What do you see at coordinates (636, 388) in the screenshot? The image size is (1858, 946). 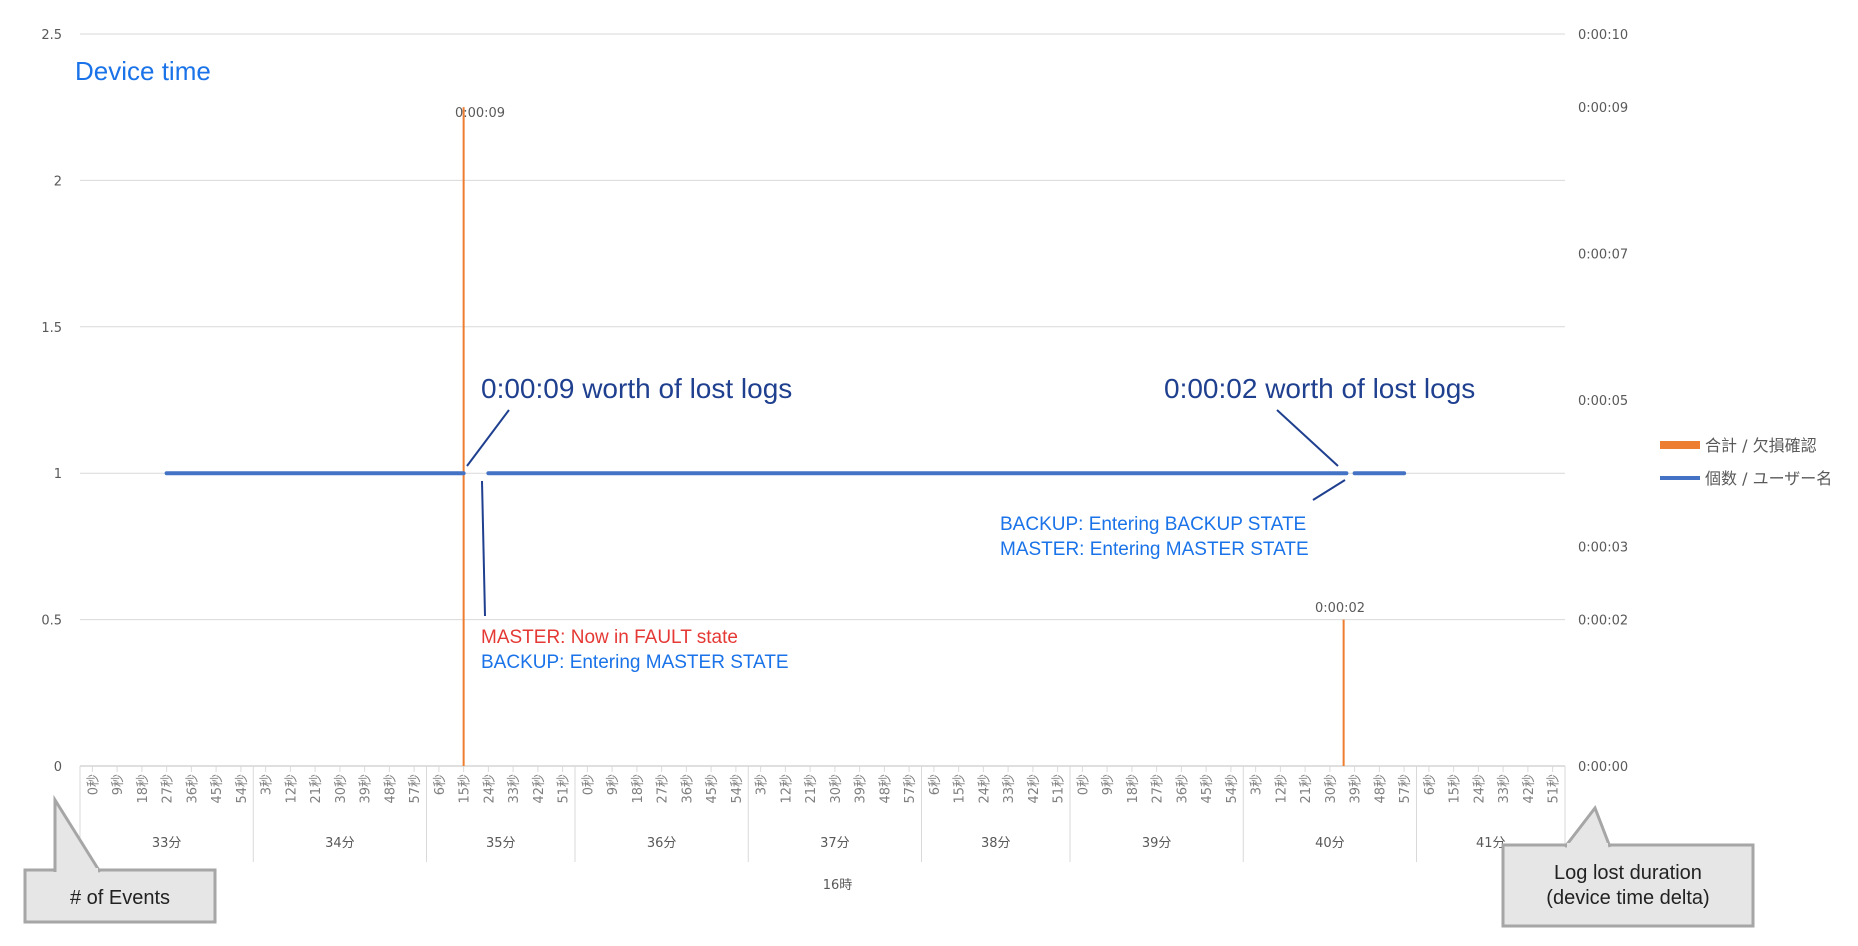 I see `annotation-lost-logs-1: 0:00:09 worth of lost logs` at bounding box center [636, 388].